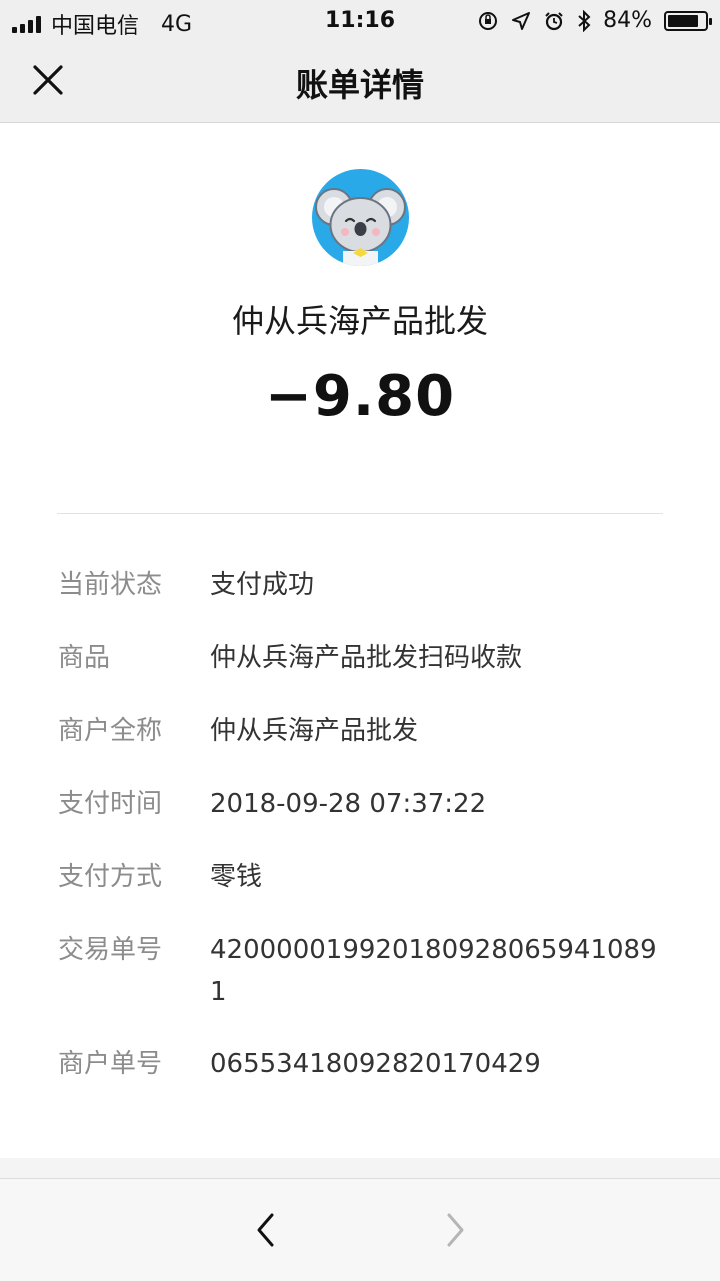 The height and width of the screenshot is (1281, 720). Describe the element at coordinates (110, 950) in the screenshot. I see `detail-label: 交易单号` at that location.